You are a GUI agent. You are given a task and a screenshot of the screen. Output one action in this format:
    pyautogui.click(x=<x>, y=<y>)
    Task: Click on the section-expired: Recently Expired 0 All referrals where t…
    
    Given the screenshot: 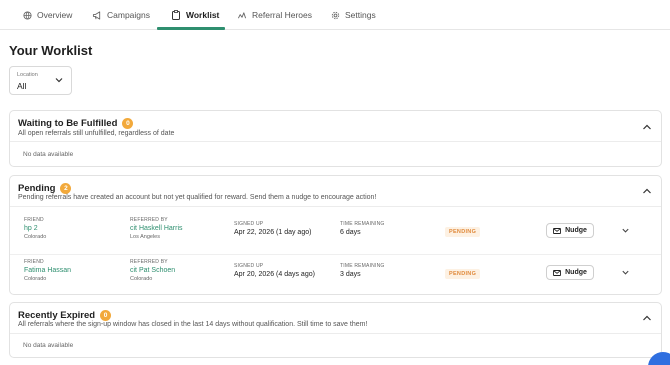 What is the action you would take?
    pyautogui.click(x=335, y=330)
    